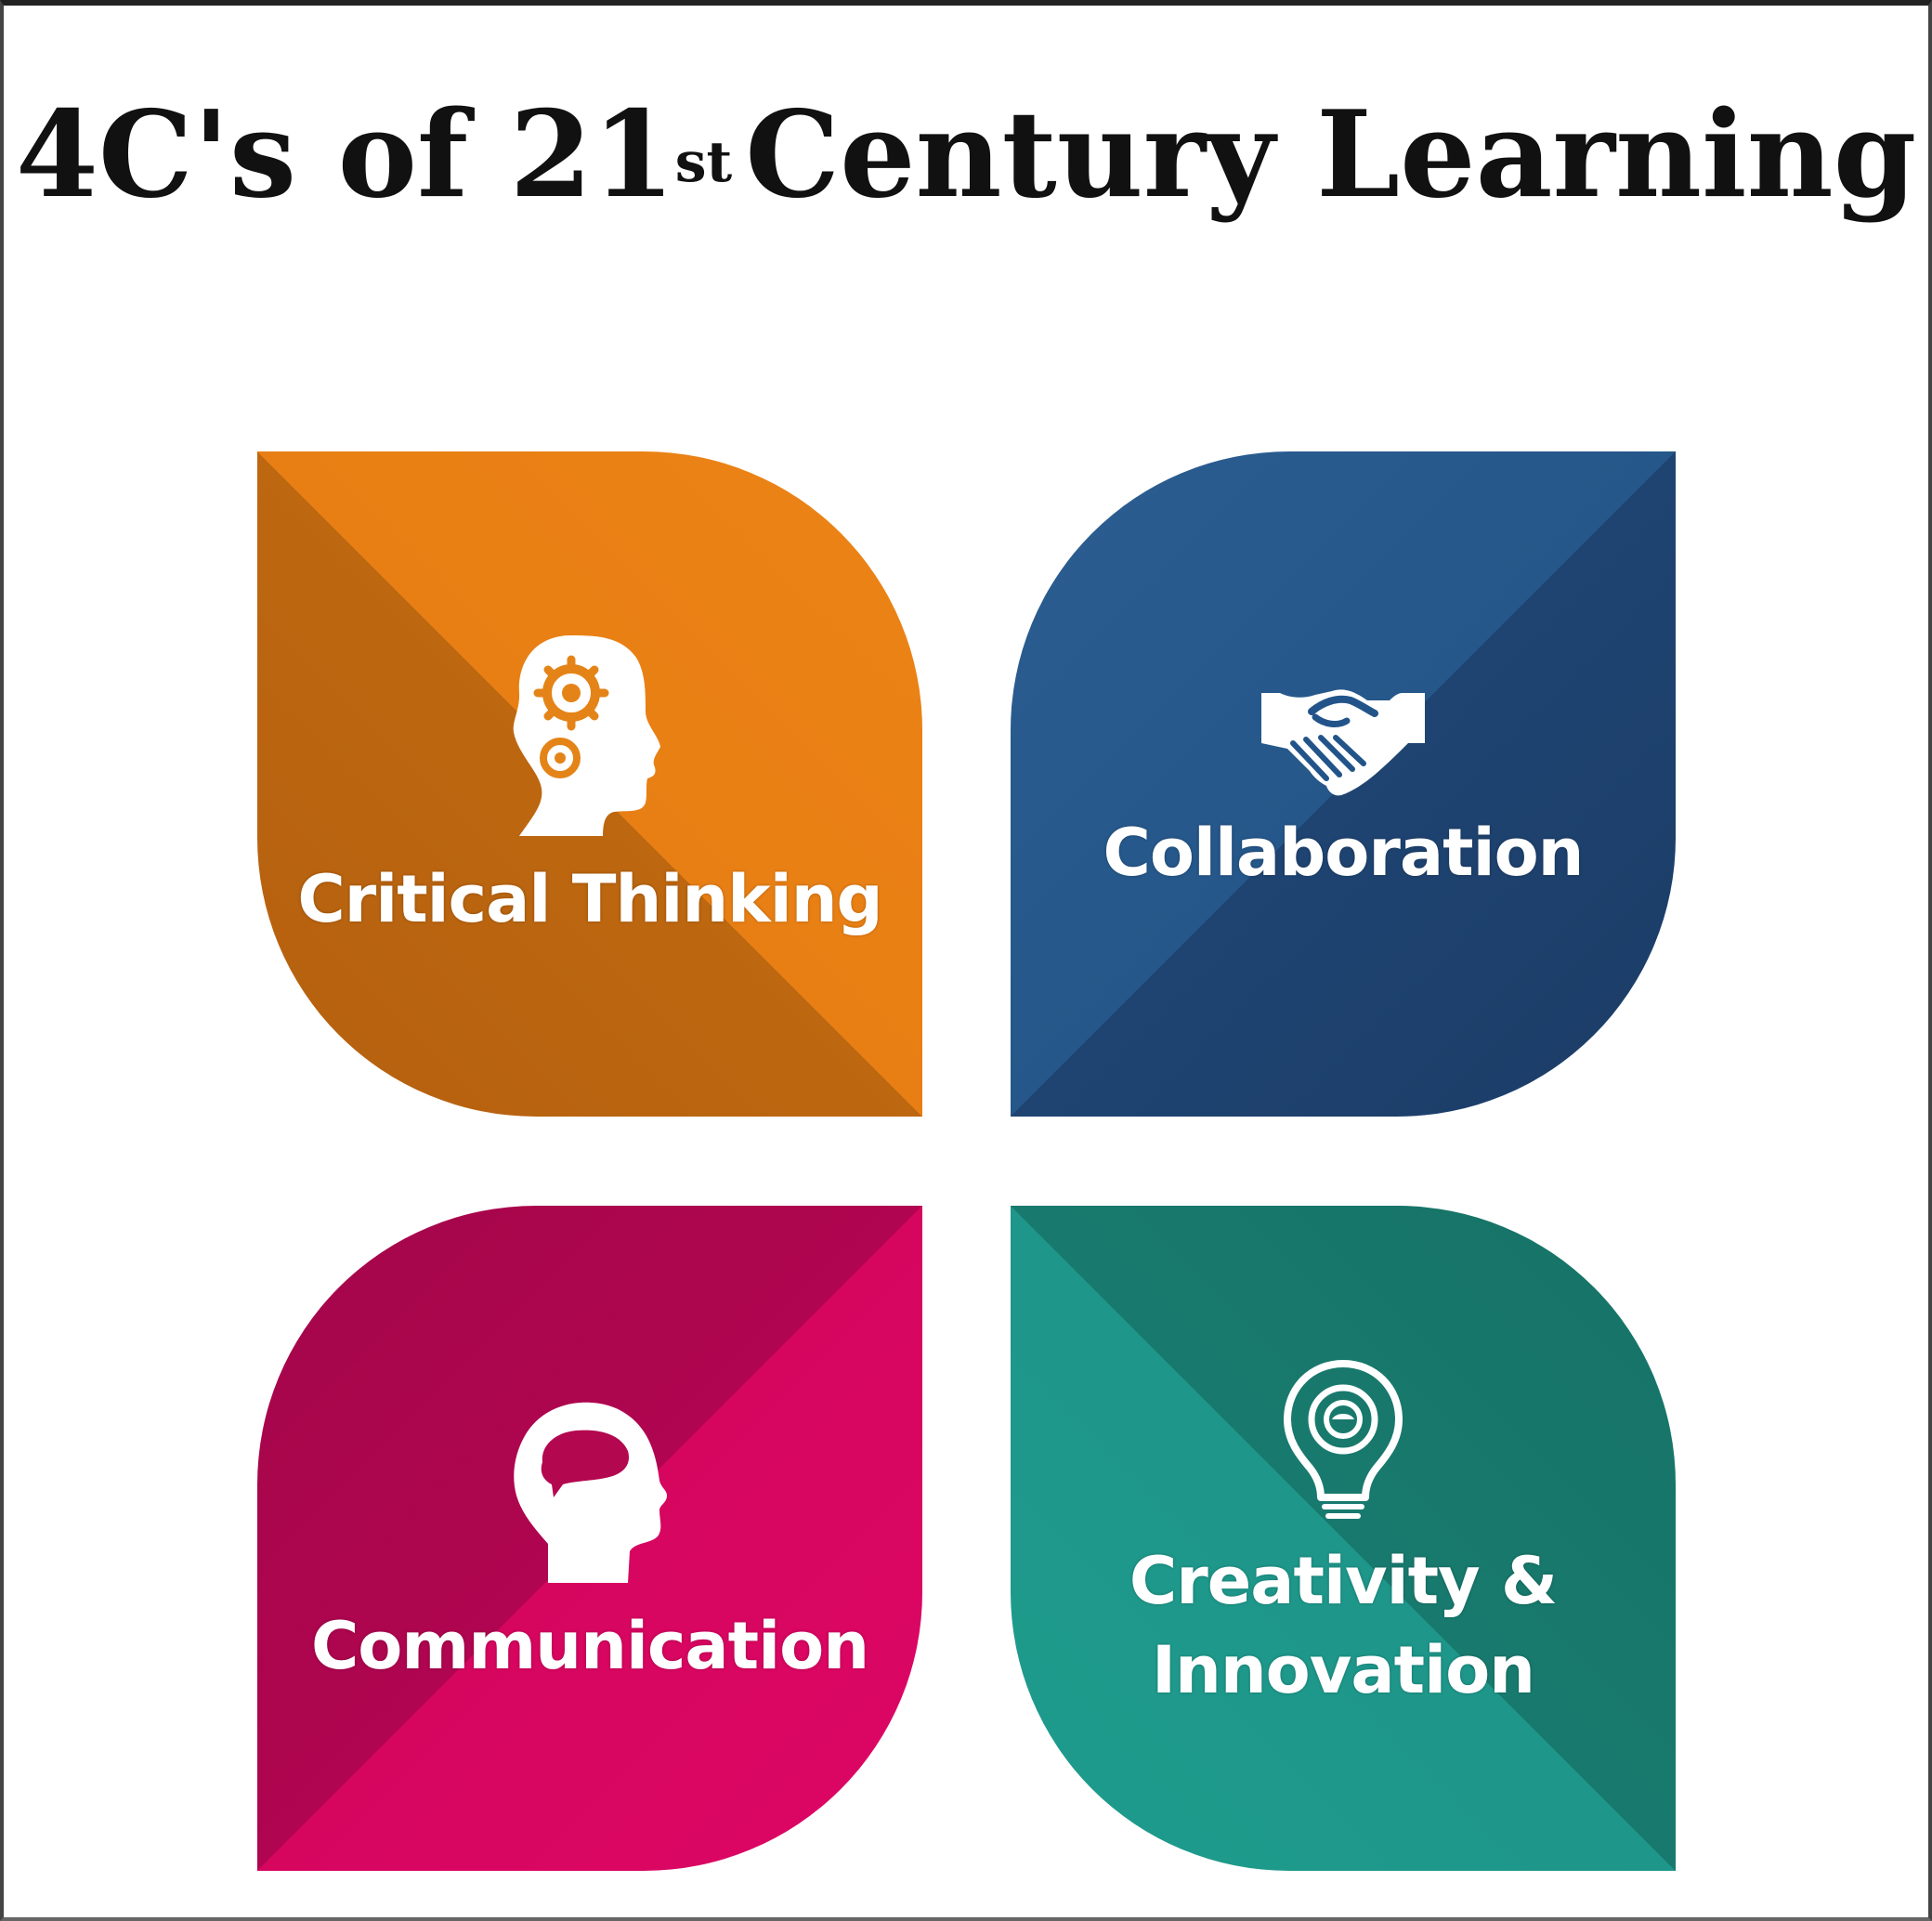 The width and height of the screenshot is (1932, 1921). What do you see at coordinates (589, 737) in the screenshot?
I see `head-gears-icon` at bounding box center [589, 737].